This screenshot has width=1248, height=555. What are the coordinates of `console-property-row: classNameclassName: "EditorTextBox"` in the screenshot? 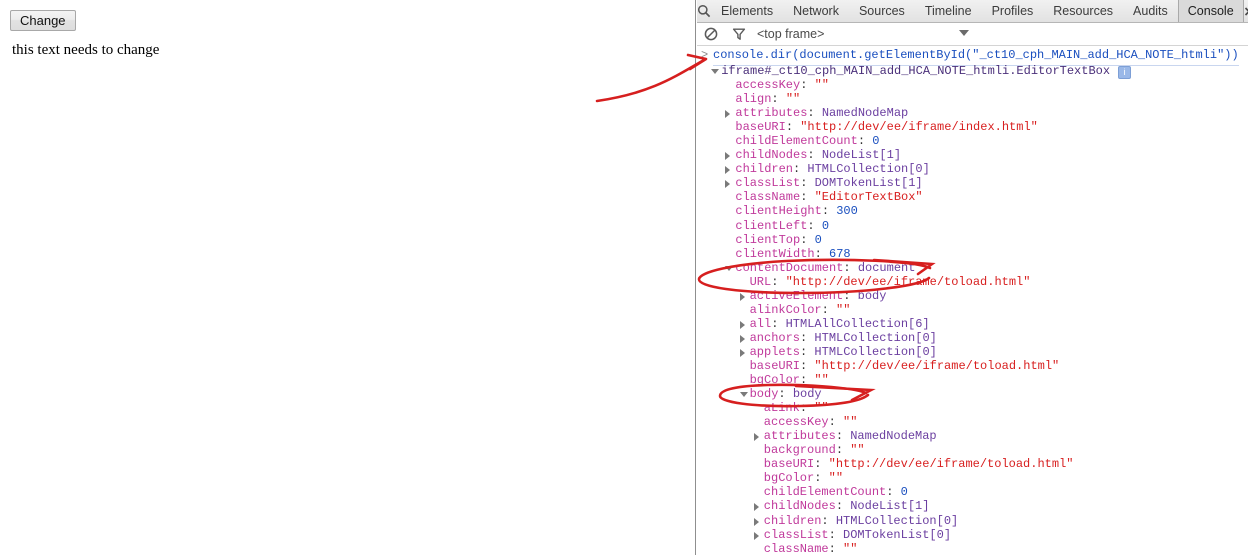 It's located at (972, 197).